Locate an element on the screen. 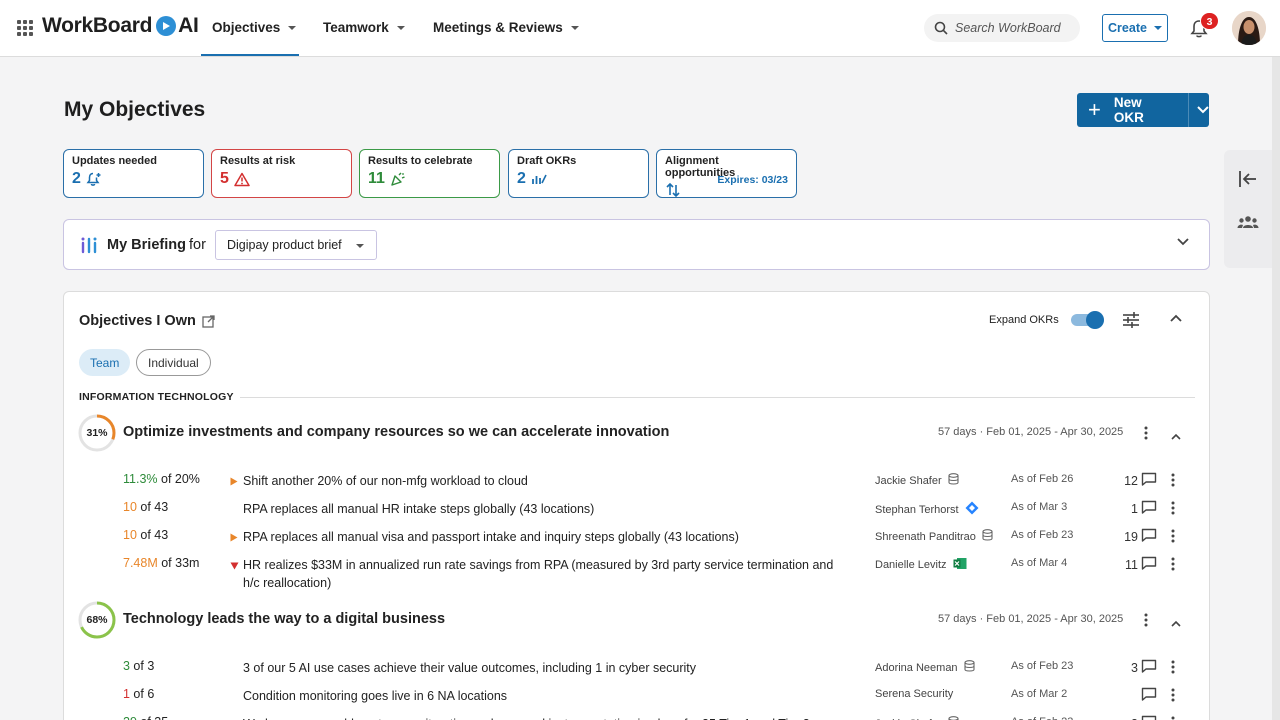 The width and height of the screenshot is (1280, 720). stat-results-at-risk: Results at risk 5 is located at coordinates (281, 173).